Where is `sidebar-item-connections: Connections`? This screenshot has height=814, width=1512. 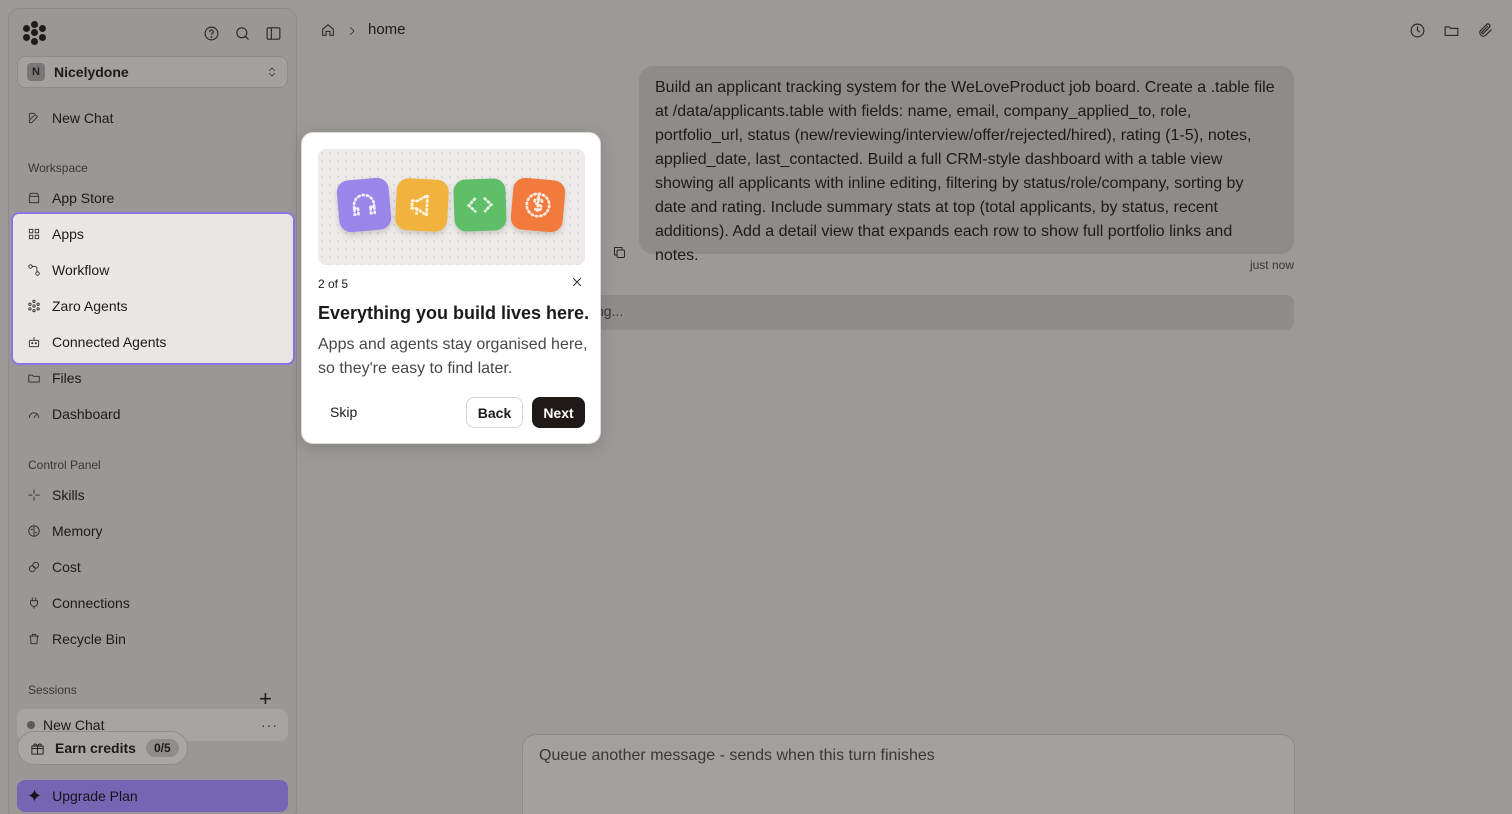
sidebar-item-connections: Connections is located at coordinates (78, 603).